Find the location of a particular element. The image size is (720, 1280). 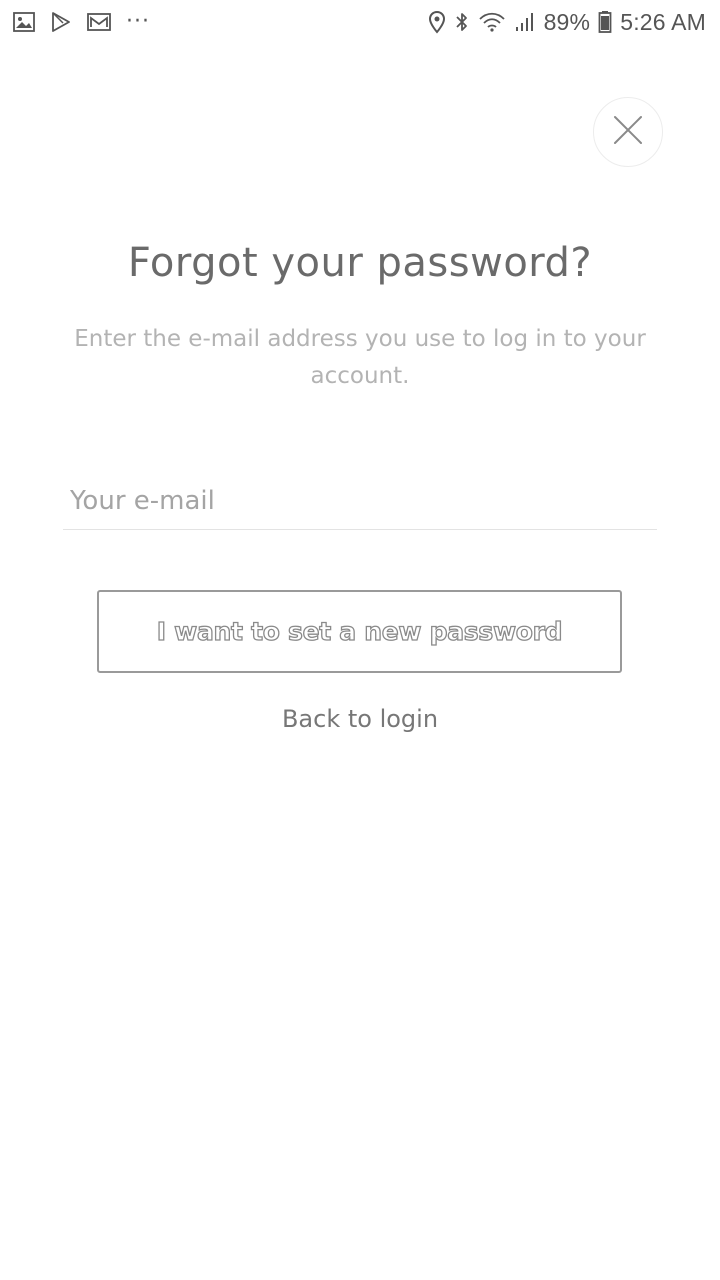

close-button is located at coordinates (628, 132).